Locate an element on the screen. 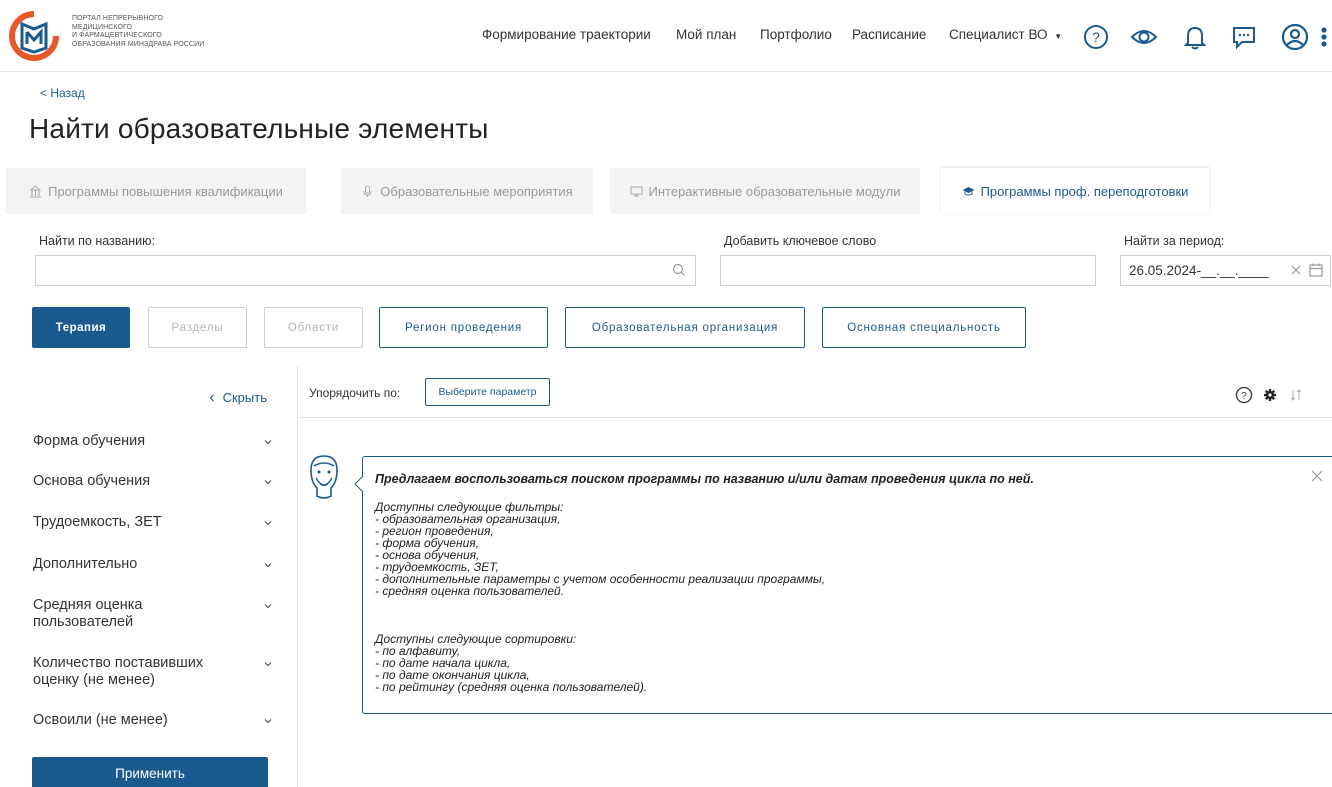 This screenshot has height=787, width=1332. facet-label: Освоили (не менее) is located at coordinates (100, 720).